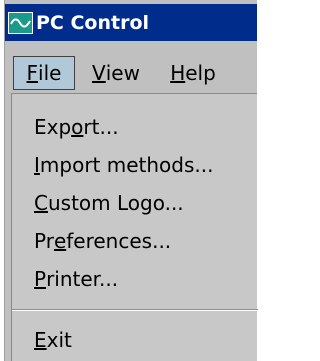 The height and width of the screenshot is (361, 320). I want to click on menu-bar: File View Help, so click(131, 67).